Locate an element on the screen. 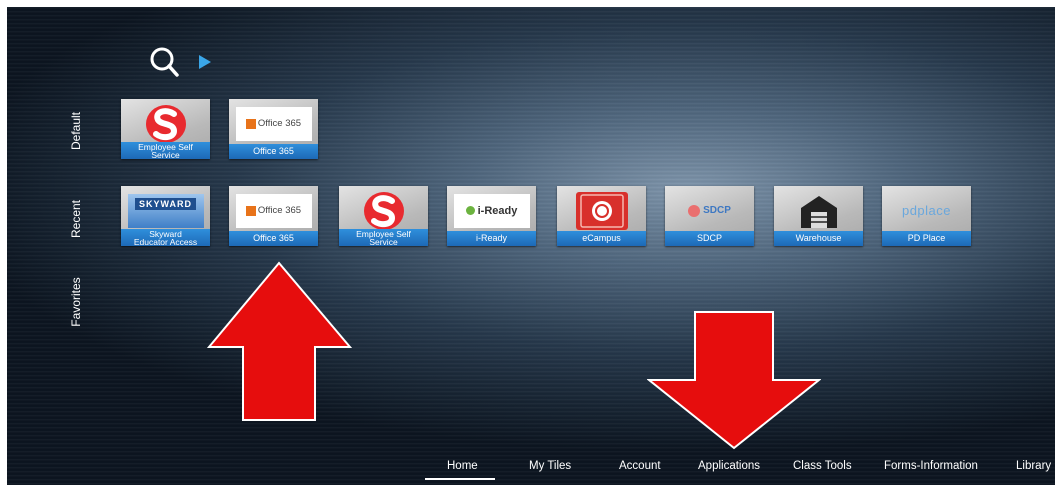 The width and height of the screenshot is (1055, 494). tile-sdcp: SDCP SDCP is located at coordinates (709, 216).